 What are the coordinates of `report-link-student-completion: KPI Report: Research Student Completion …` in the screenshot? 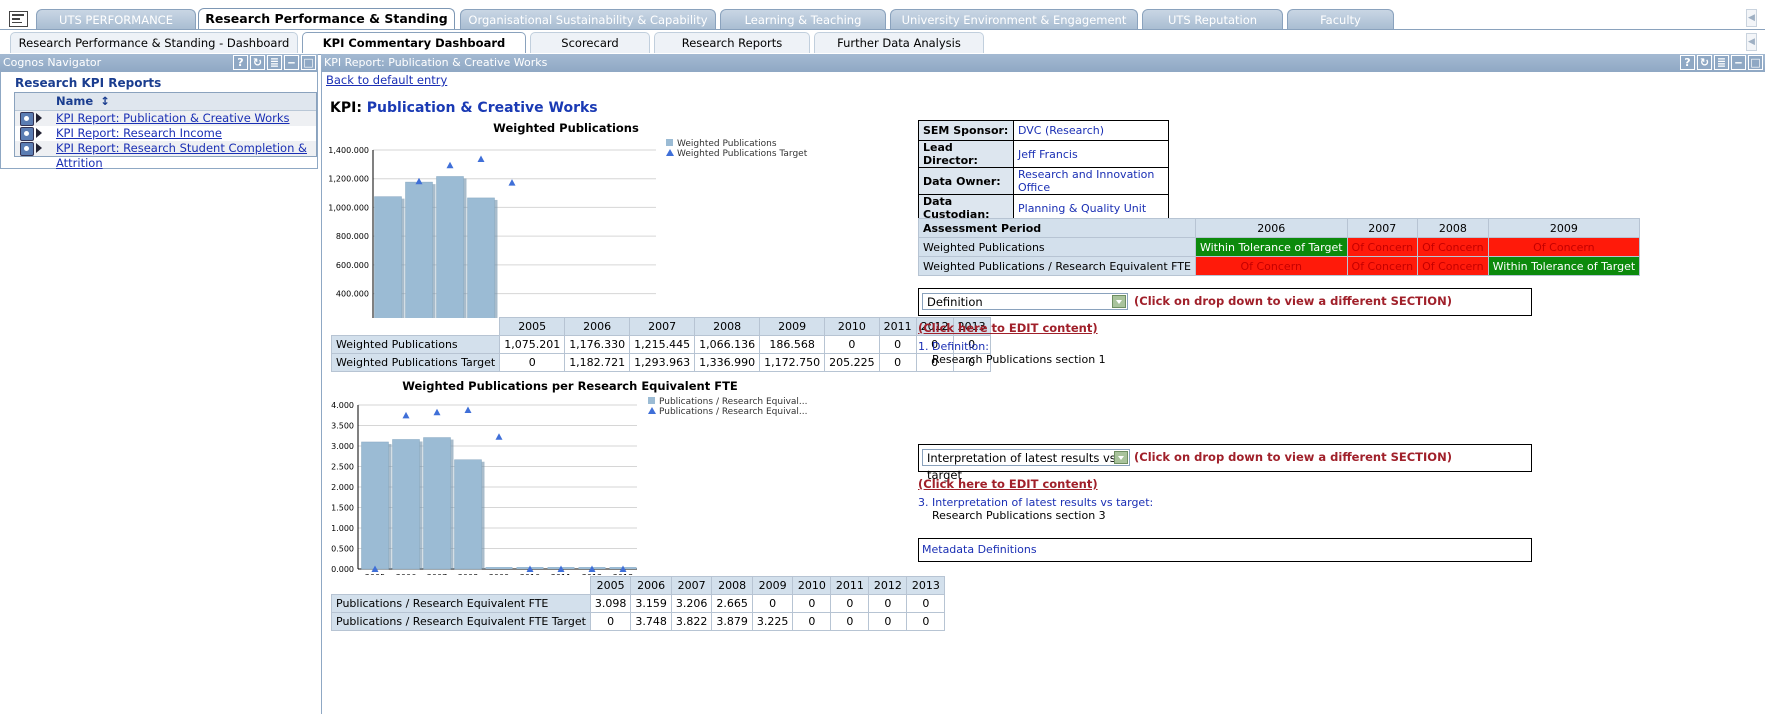 It's located at (181, 155).